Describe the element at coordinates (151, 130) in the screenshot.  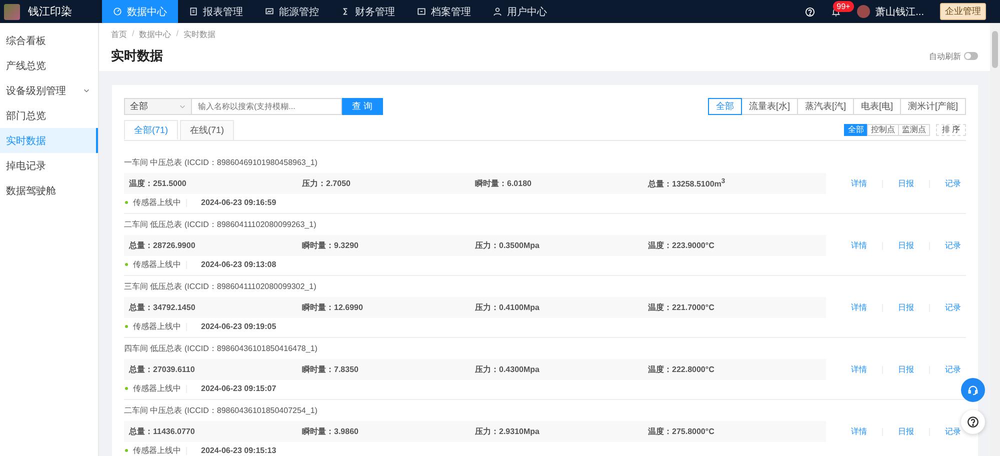
I see `status-tab: 全部(71)` at that location.